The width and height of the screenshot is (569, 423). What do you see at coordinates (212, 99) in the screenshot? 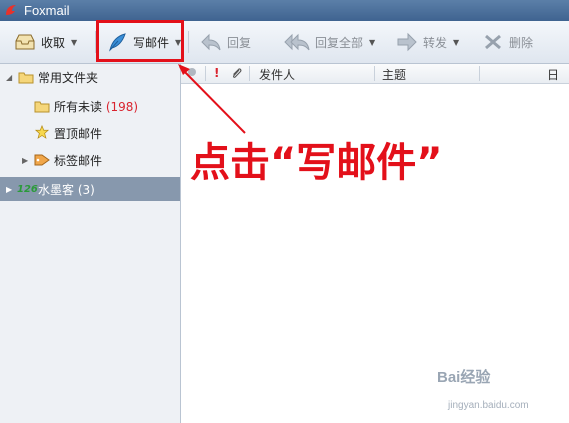
I see `pointer-arrow` at bounding box center [212, 99].